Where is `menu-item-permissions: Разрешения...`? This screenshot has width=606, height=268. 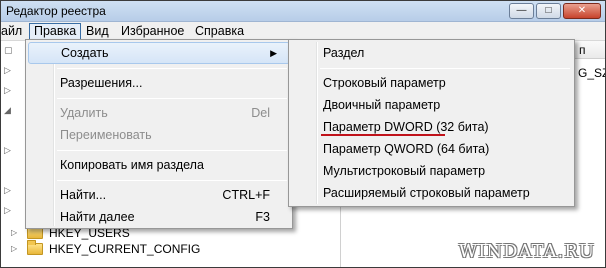 menu-item-permissions: Разрешения... is located at coordinates (159, 83).